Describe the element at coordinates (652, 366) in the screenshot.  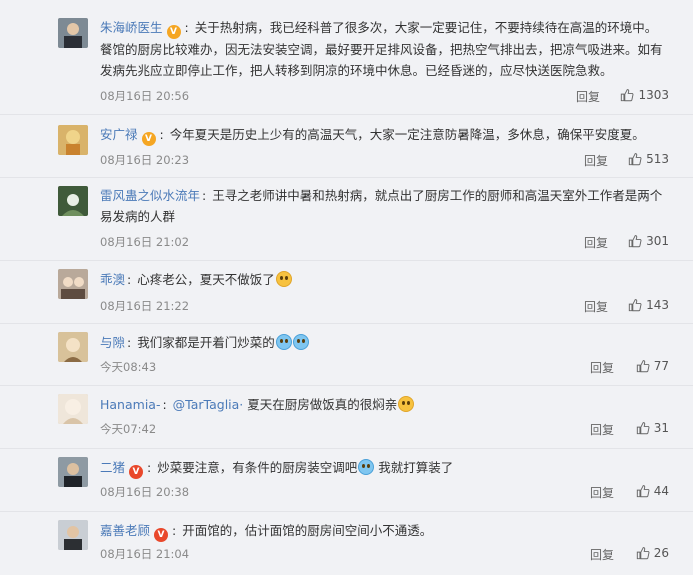
I see `like-button: 77` at that location.